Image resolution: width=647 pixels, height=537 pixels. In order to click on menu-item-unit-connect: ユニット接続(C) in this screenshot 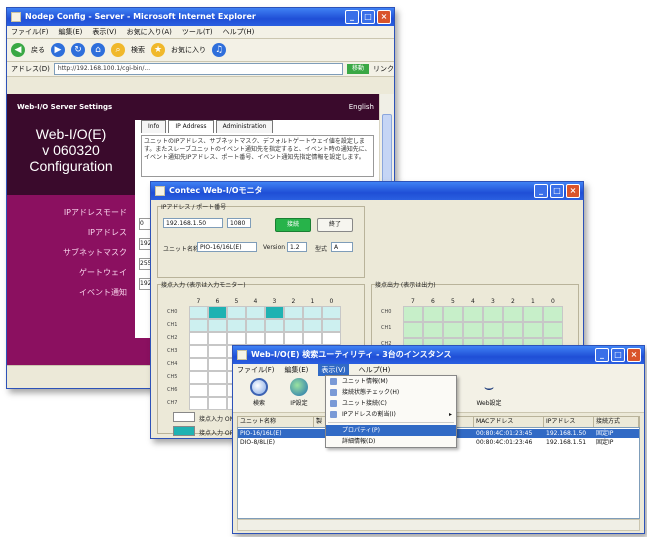, I will do `click(391, 403)`.